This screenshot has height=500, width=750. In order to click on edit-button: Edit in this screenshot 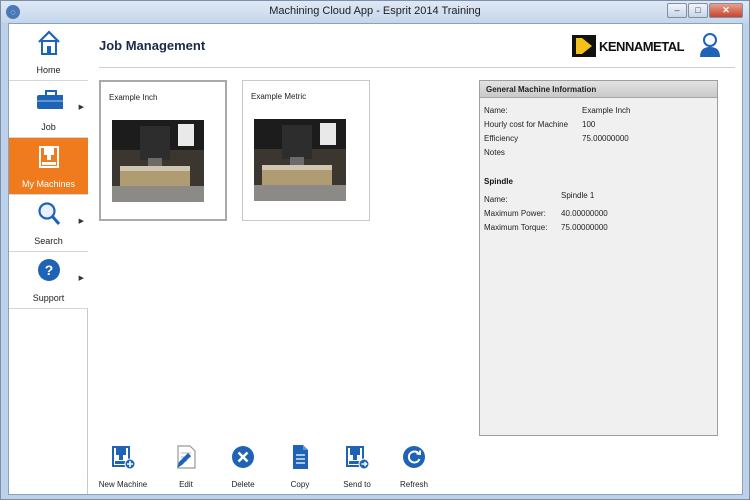, I will do `click(186, 466)`.